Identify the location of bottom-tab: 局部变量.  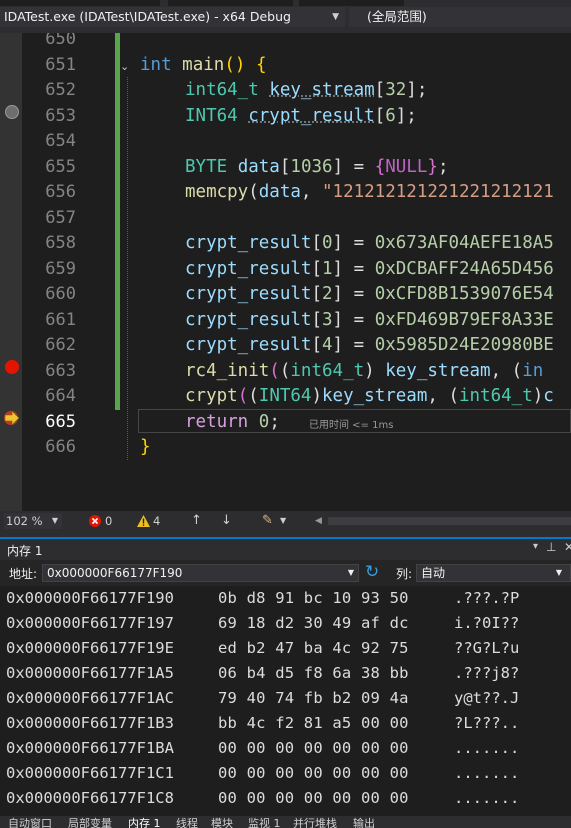
(90, 823).